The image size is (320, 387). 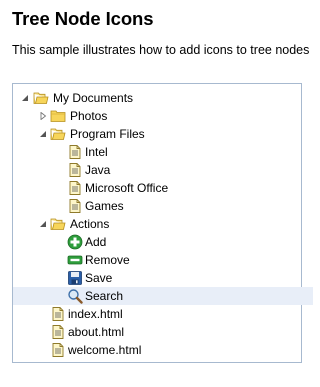 I want to click on tree-node-label: Add, so click(x=96, y=242).